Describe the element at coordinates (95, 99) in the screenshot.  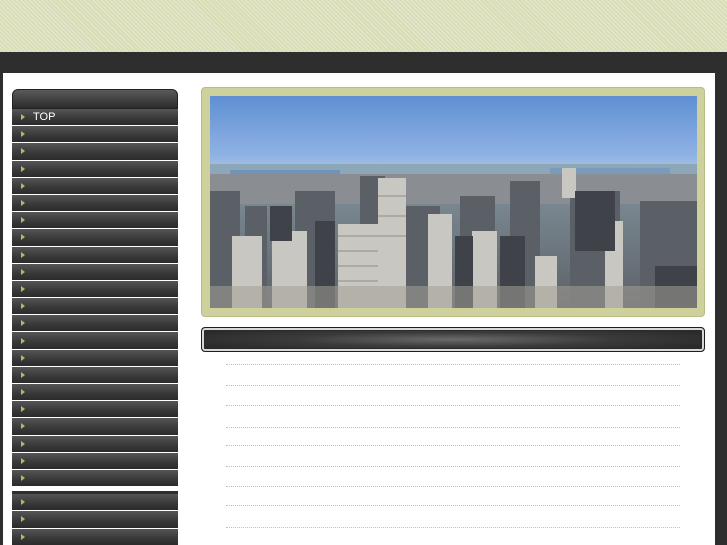
I see `sidebar-header` at that location.